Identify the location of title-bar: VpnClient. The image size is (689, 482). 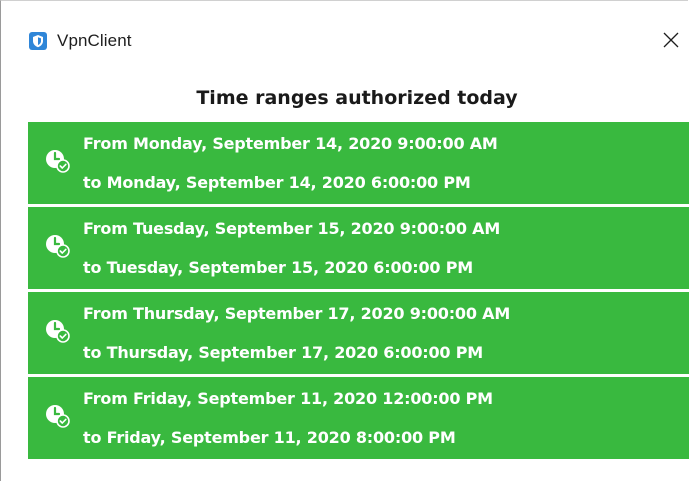
(344, 31).